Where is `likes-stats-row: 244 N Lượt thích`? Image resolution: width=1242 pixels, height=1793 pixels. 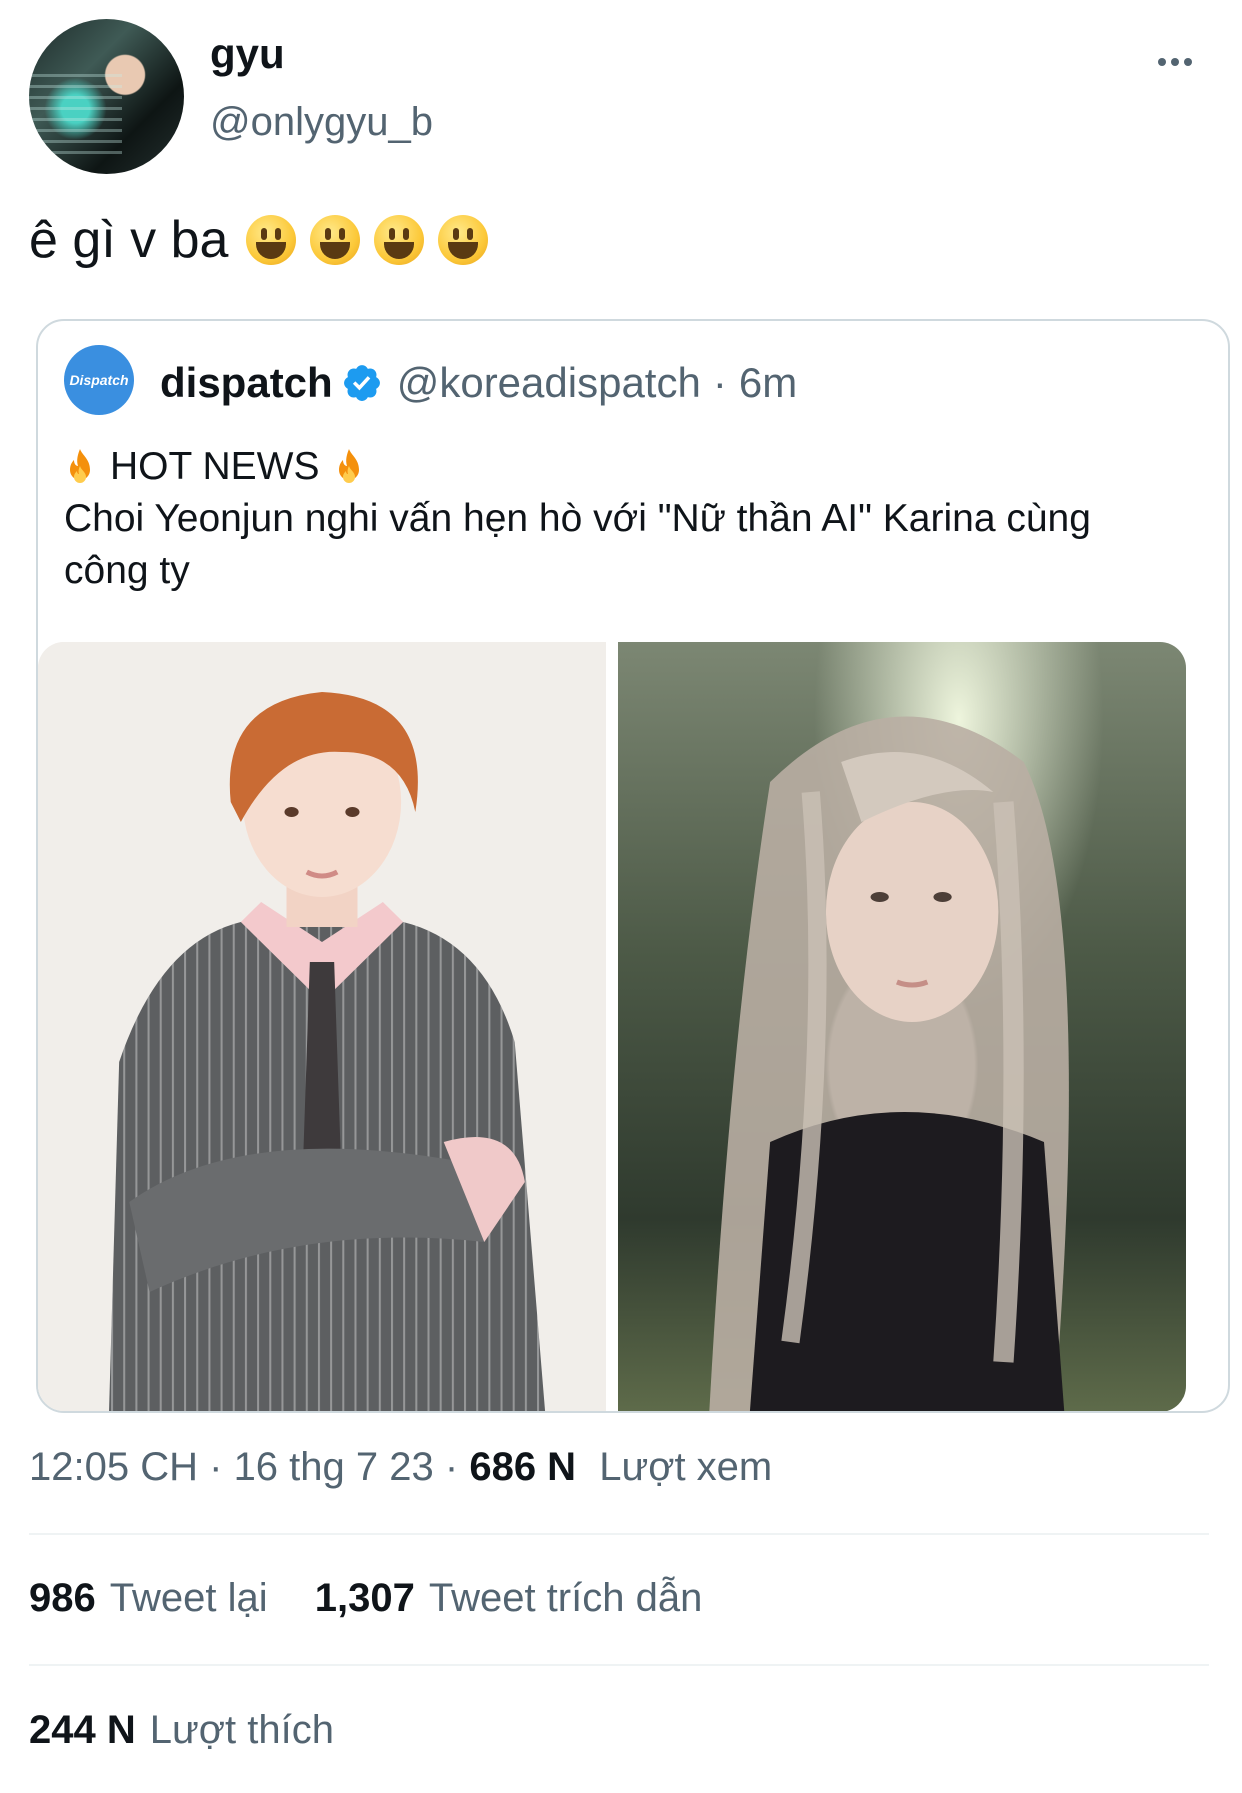
likes-stats-row: 244 N Lượt thích is located at coordinates (199, 1730).